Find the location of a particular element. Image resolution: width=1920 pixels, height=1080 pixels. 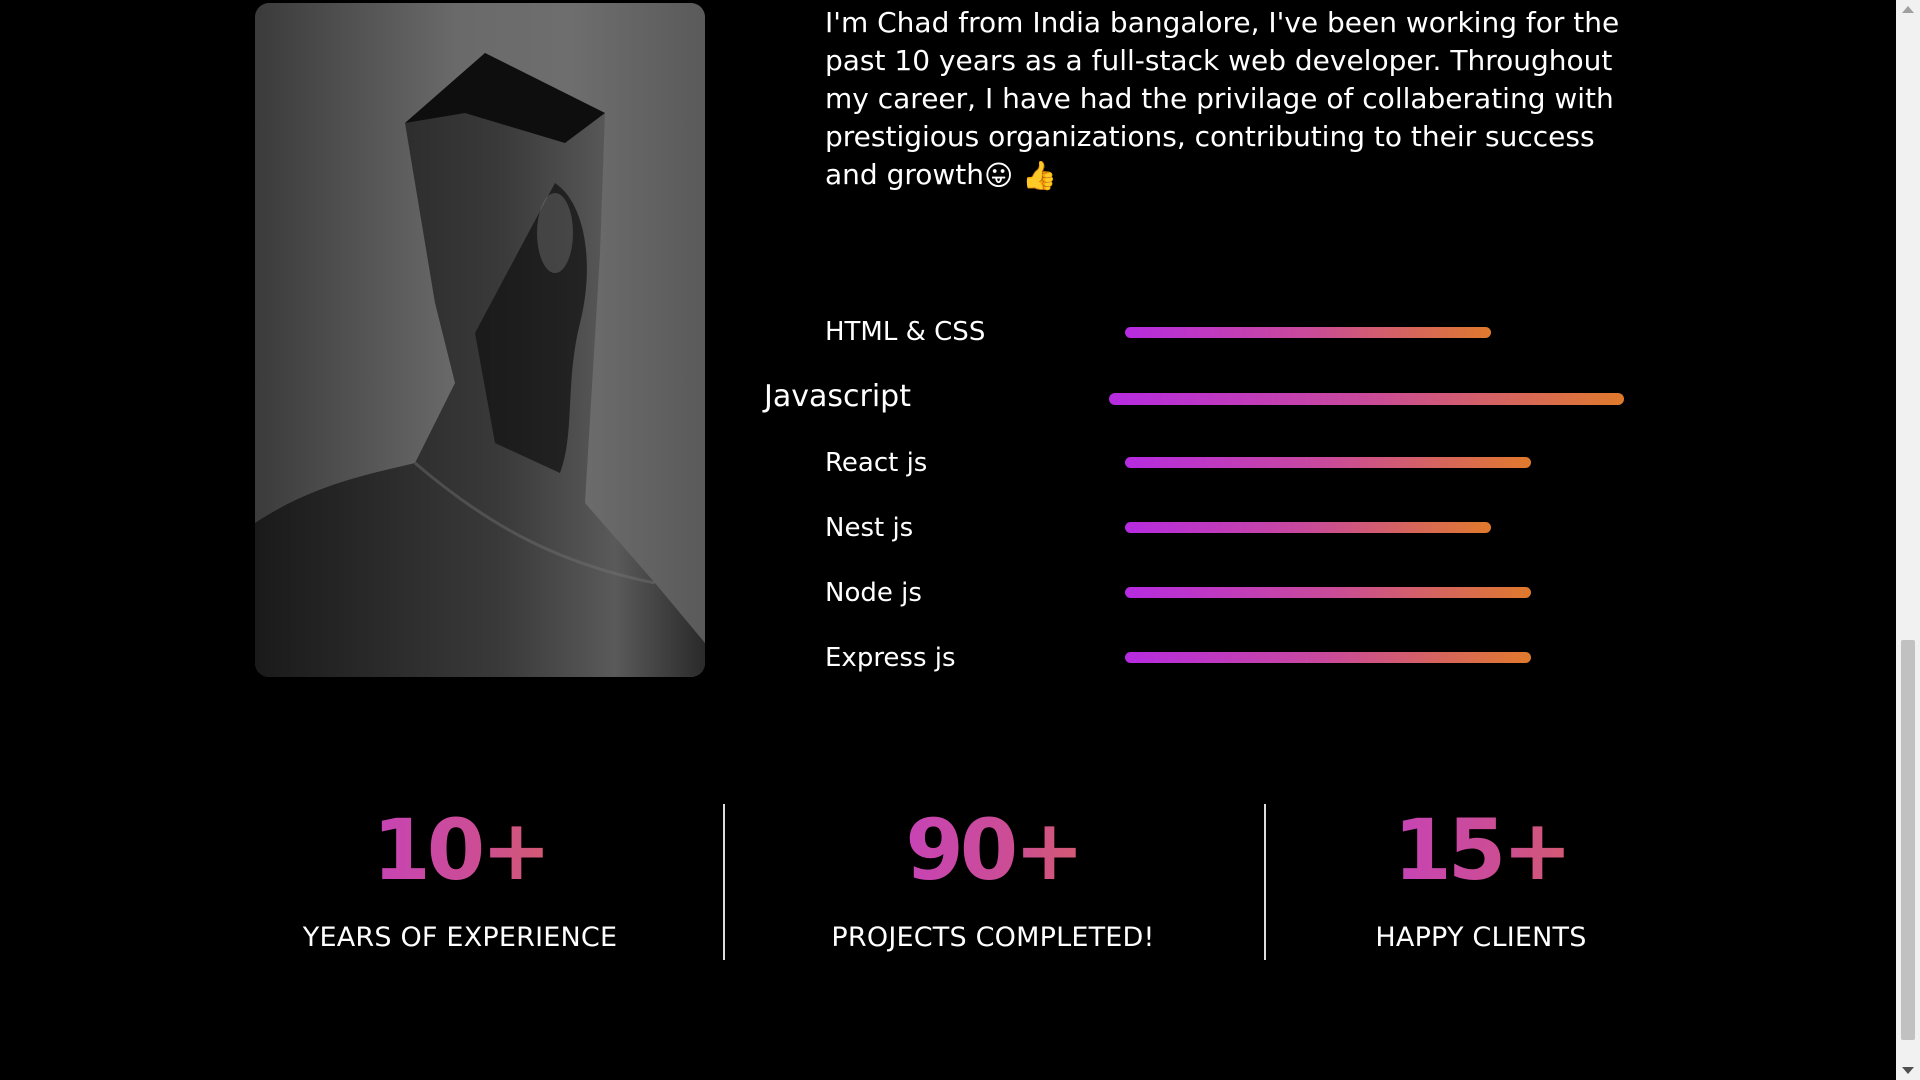

skill-label-react-js: React js is located at coordinates (876, 463).